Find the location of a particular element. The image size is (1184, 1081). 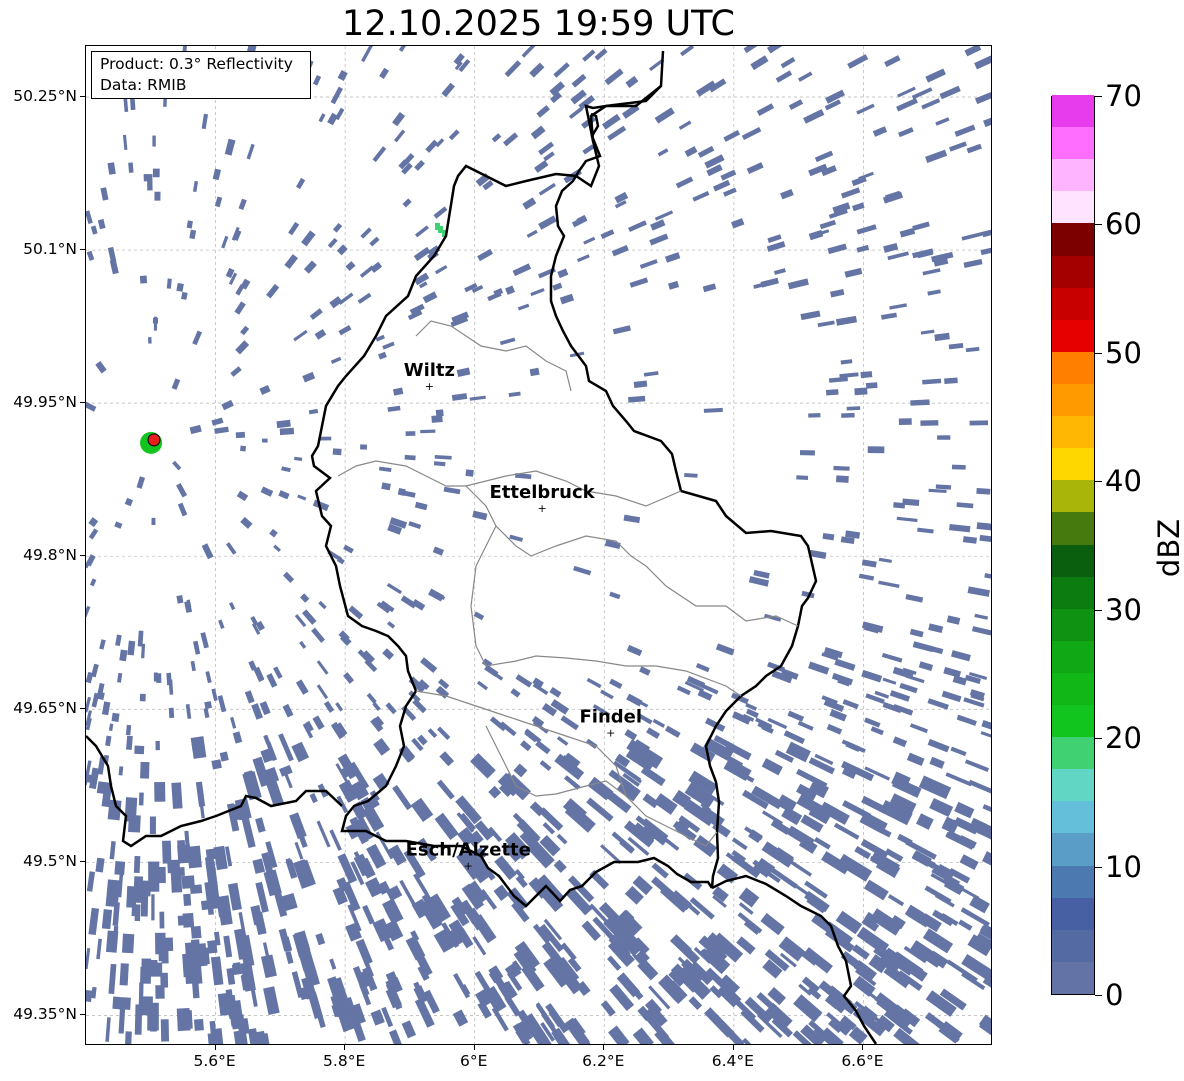

colorbar-tick is located at coordinates (1098, 225).